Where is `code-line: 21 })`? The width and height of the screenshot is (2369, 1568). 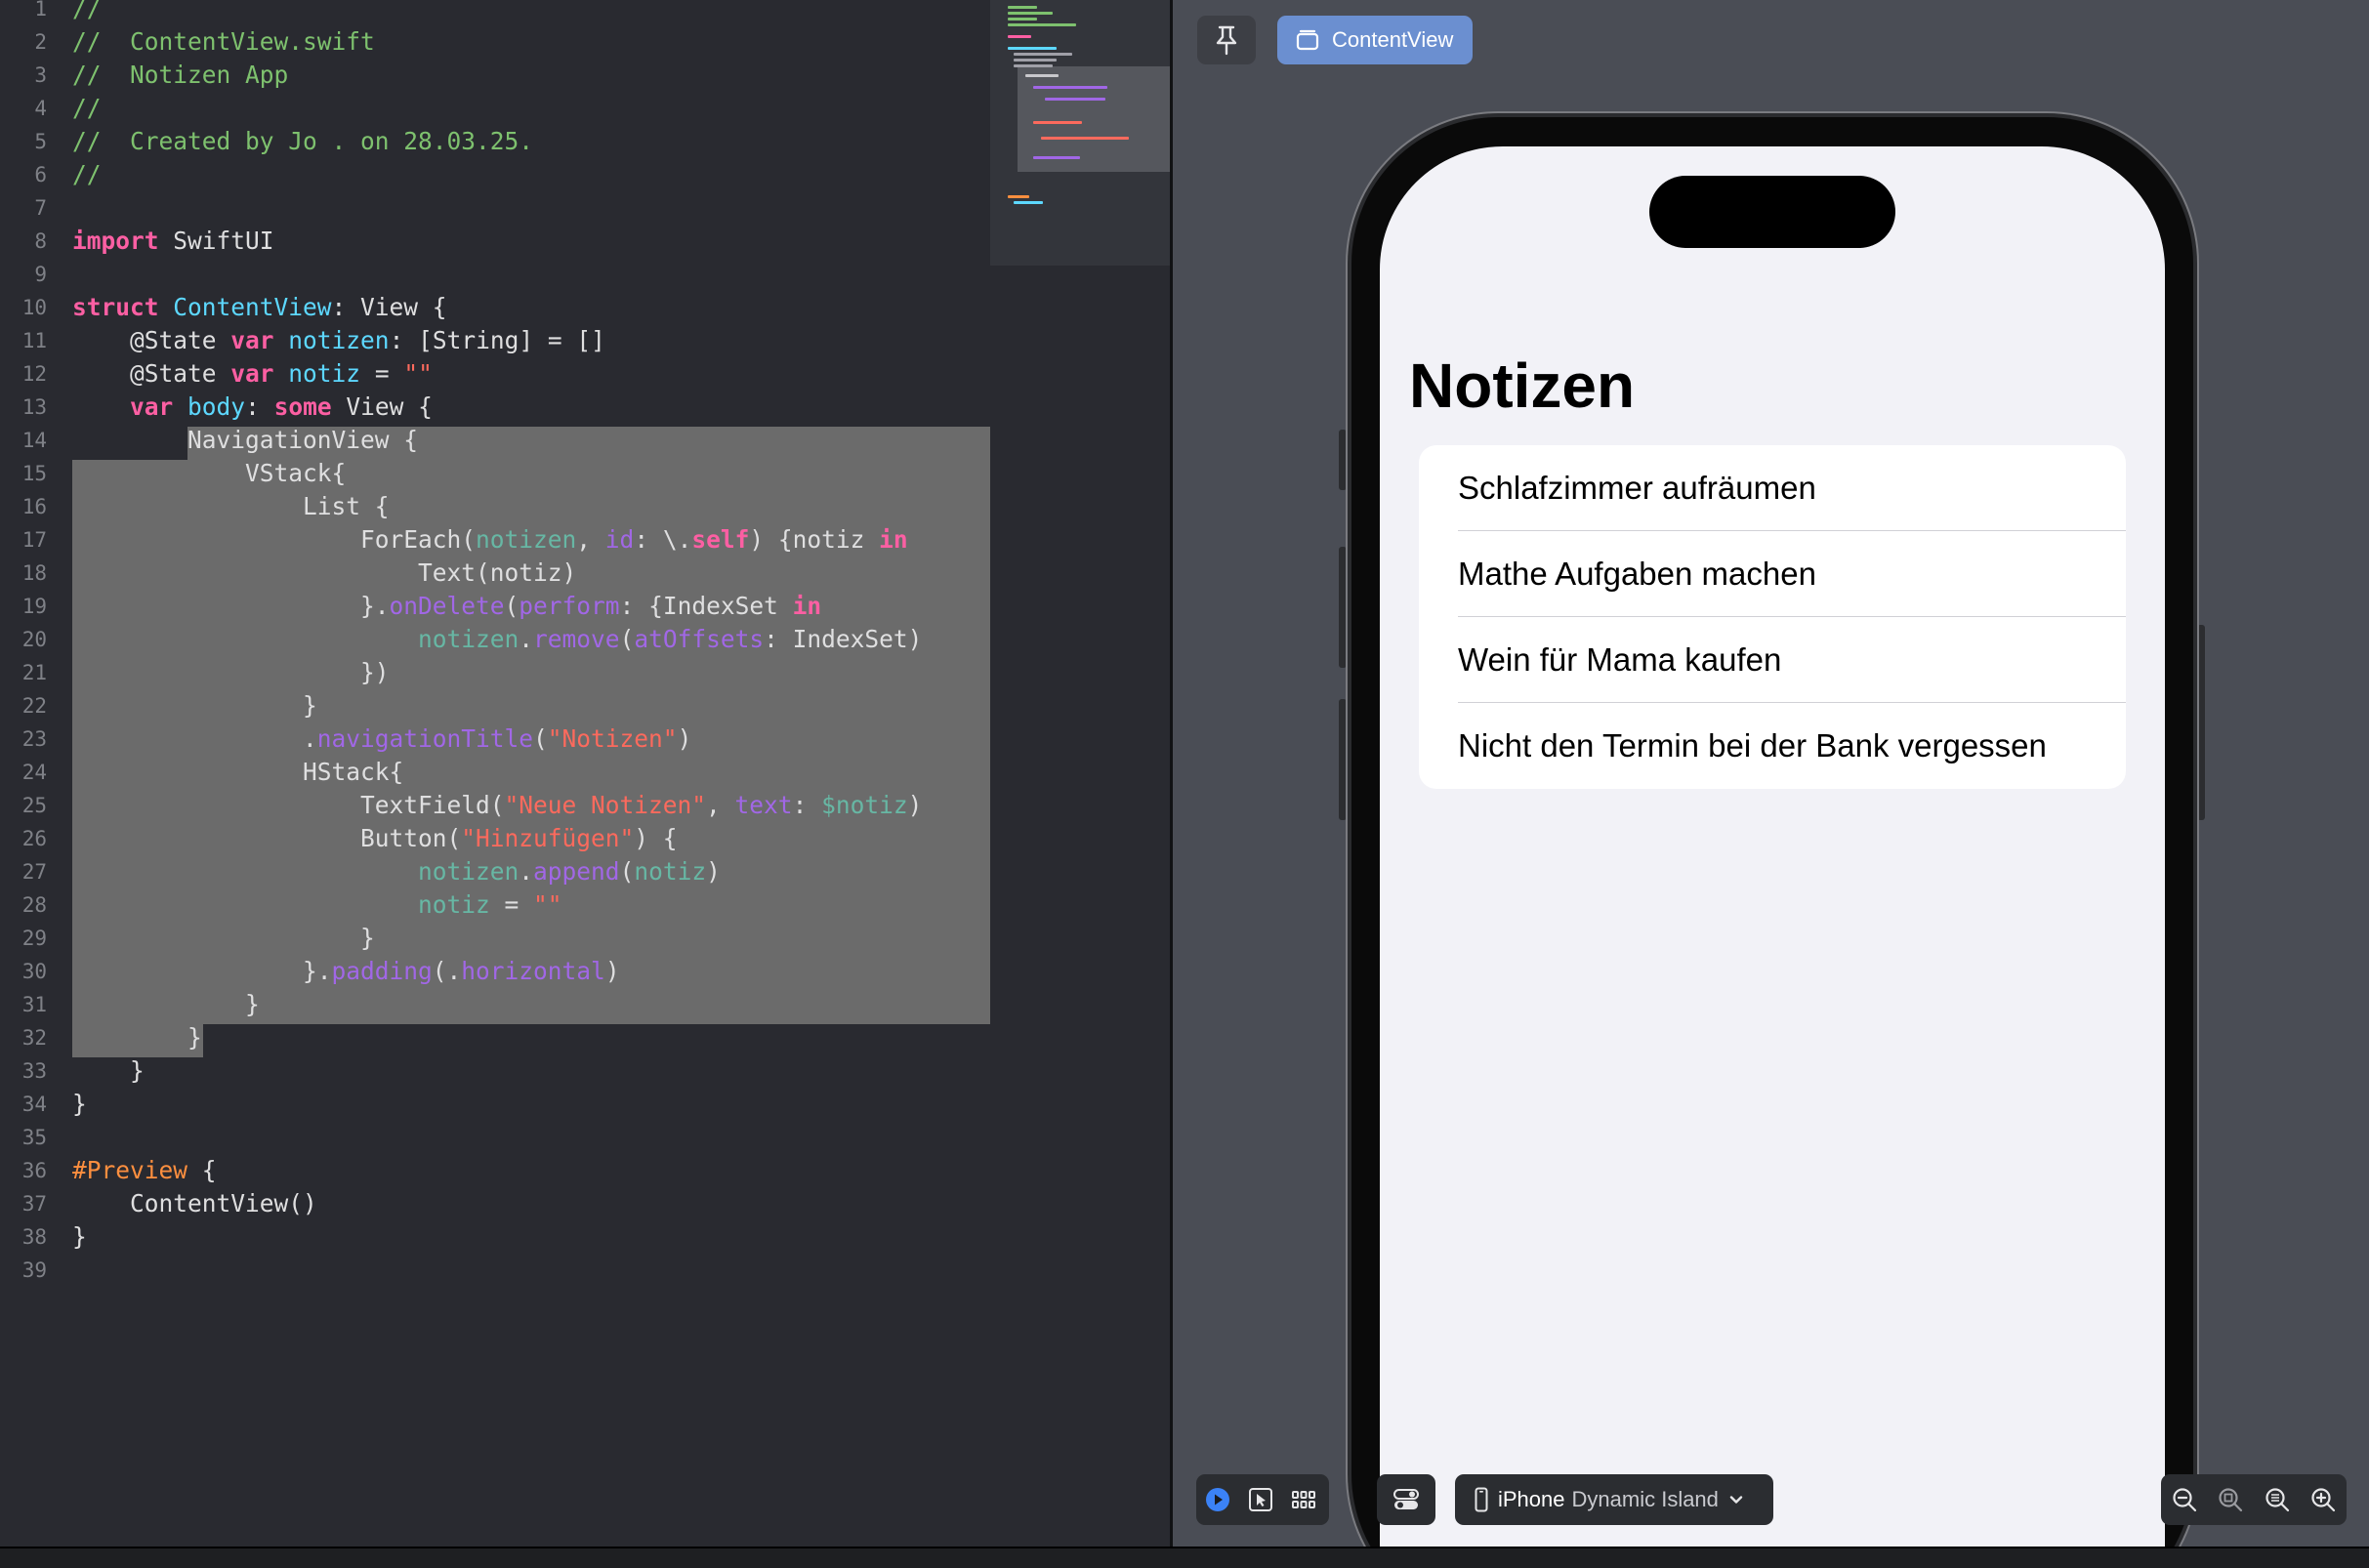
code-line: 21 }) is located at coordinates (495, 673).